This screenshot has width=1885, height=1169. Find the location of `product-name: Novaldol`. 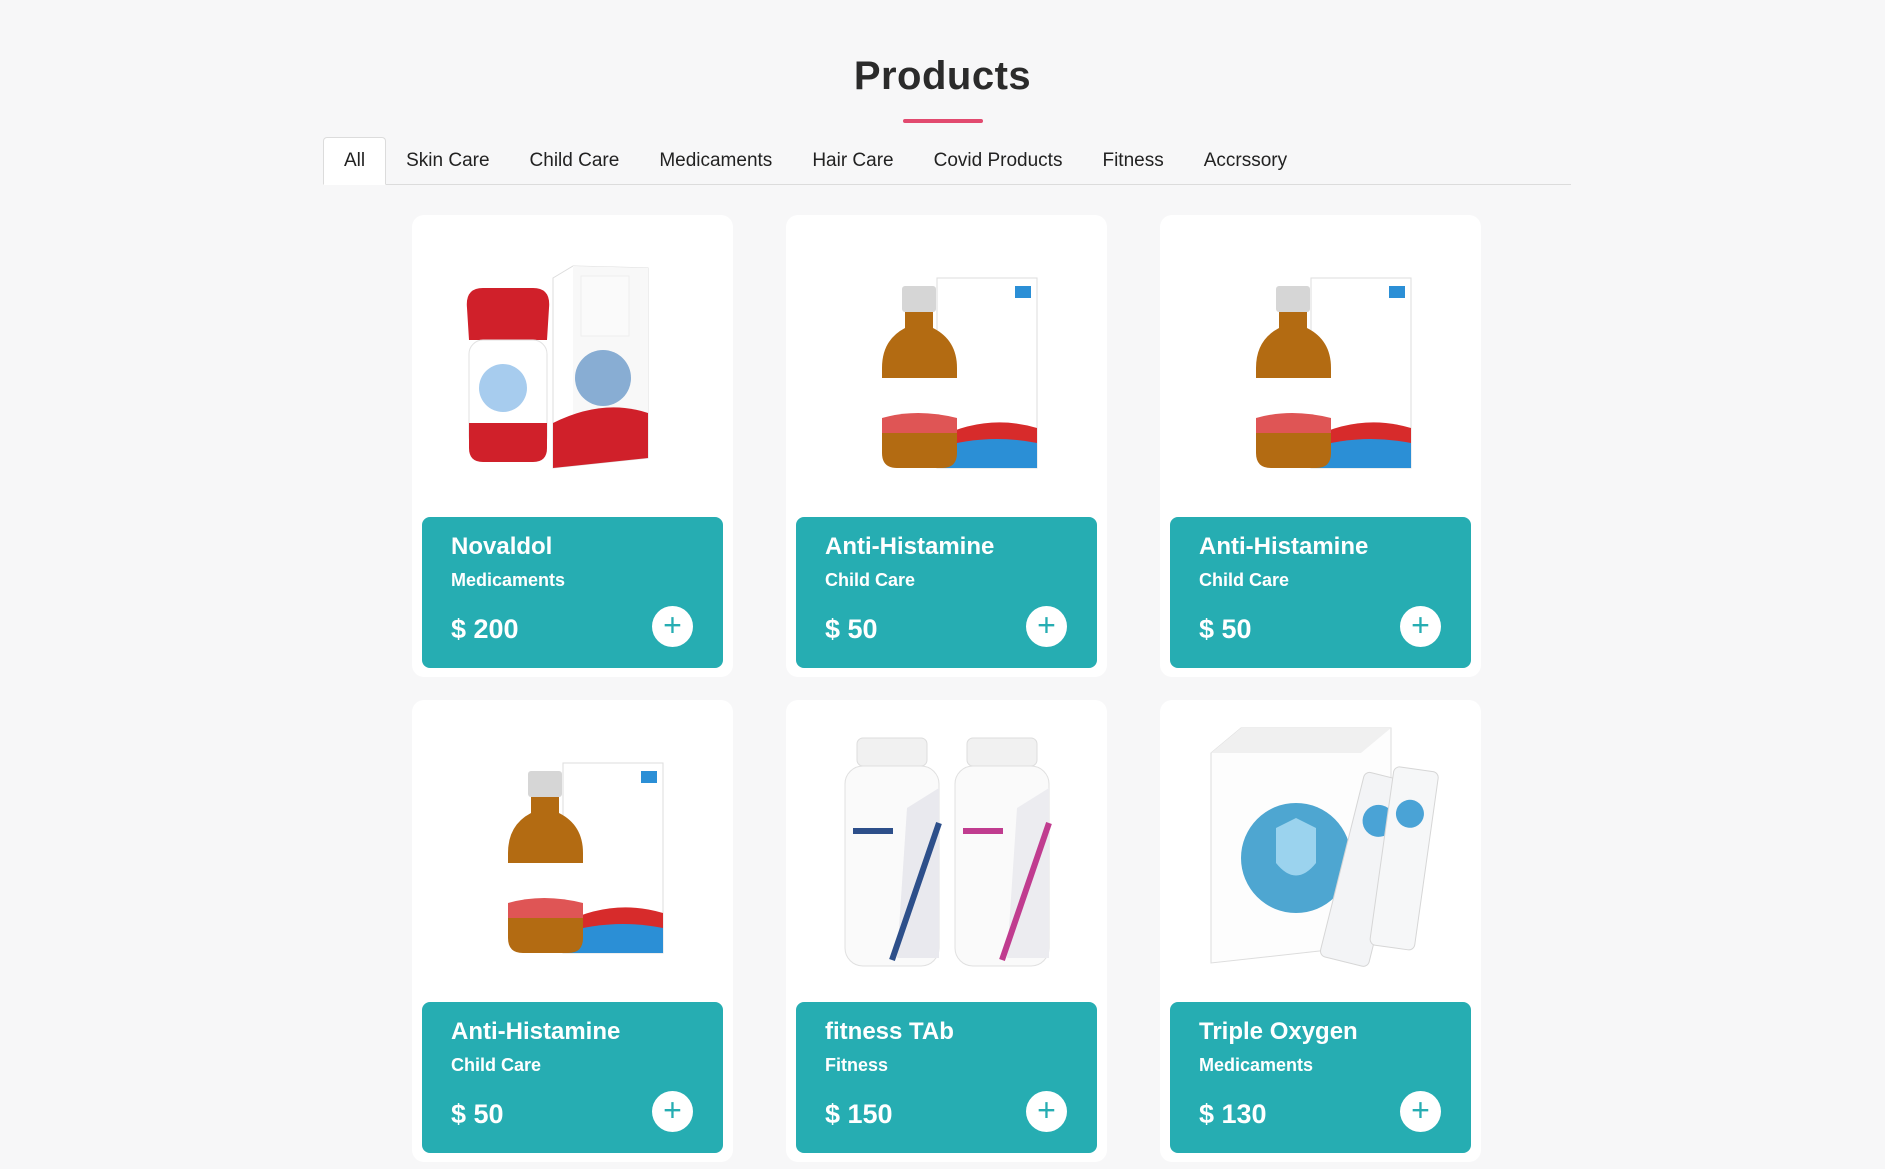

product-name: Novaldol is located at coordinates (502, 546).